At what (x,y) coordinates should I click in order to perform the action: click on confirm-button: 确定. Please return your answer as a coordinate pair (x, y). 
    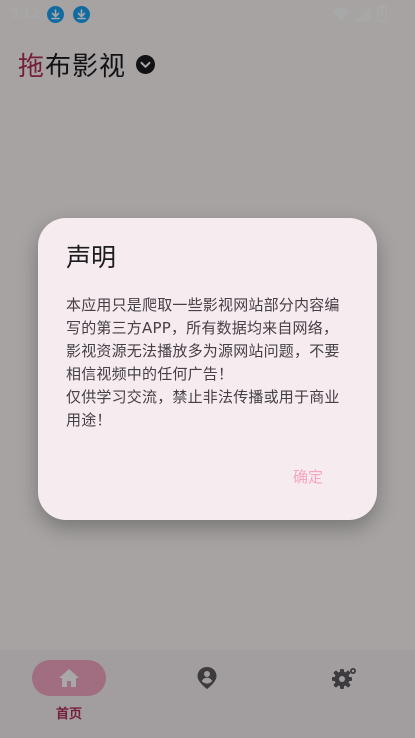
    Looking at the image, I should click on (308, 476).